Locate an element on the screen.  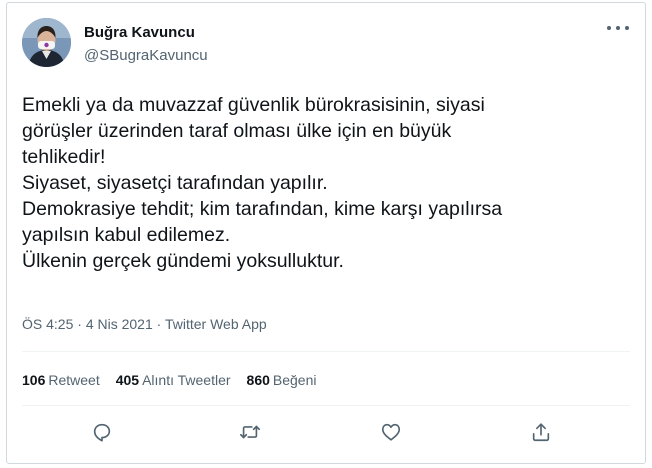
engagement-stats: 106 Retweet 405 Alıntı Tweetler 860 Beğeni is located at coordinates (177, 380).